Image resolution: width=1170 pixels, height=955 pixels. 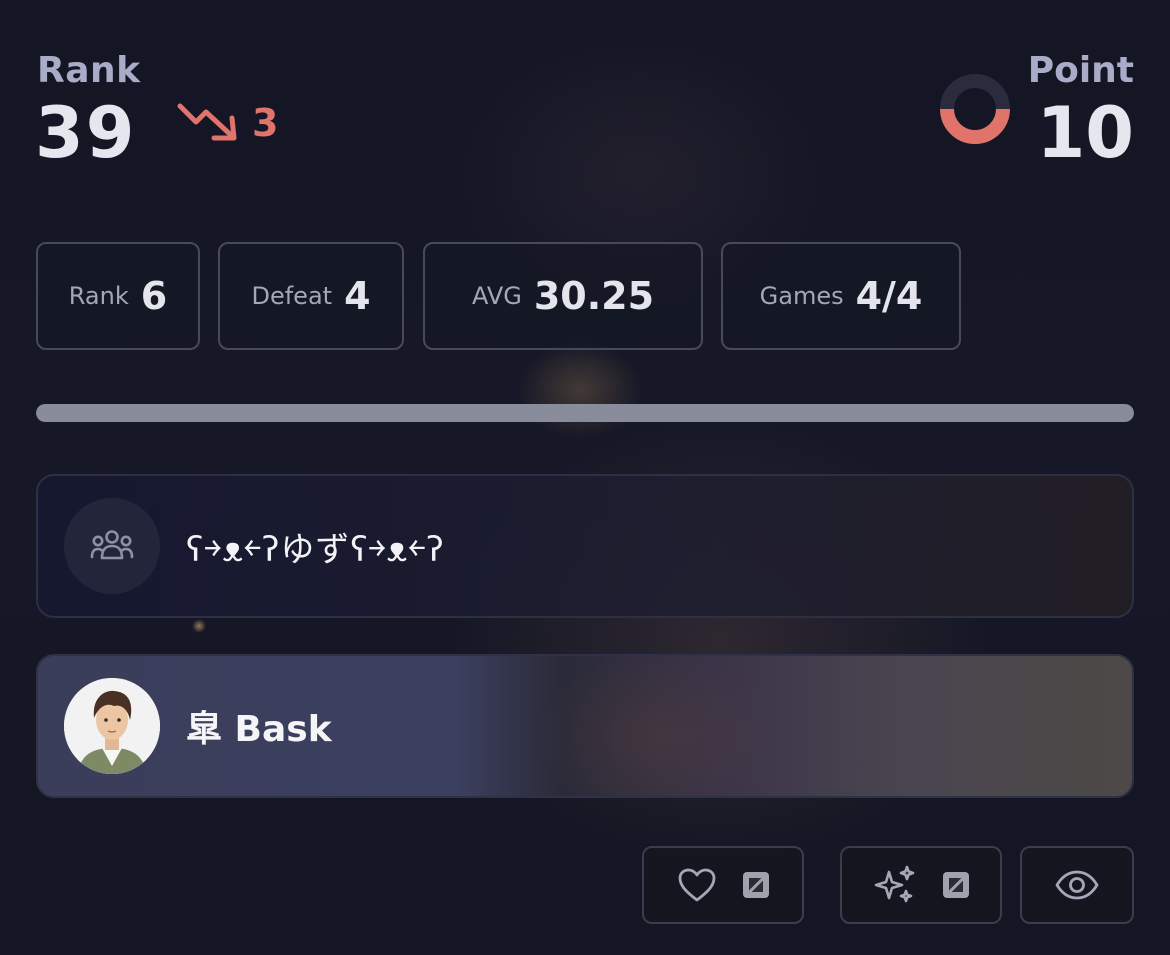 What do you see at coordinates (154, 296) in the screenshot?
I see `stat-value: 6` at bounding box center [154, 296].